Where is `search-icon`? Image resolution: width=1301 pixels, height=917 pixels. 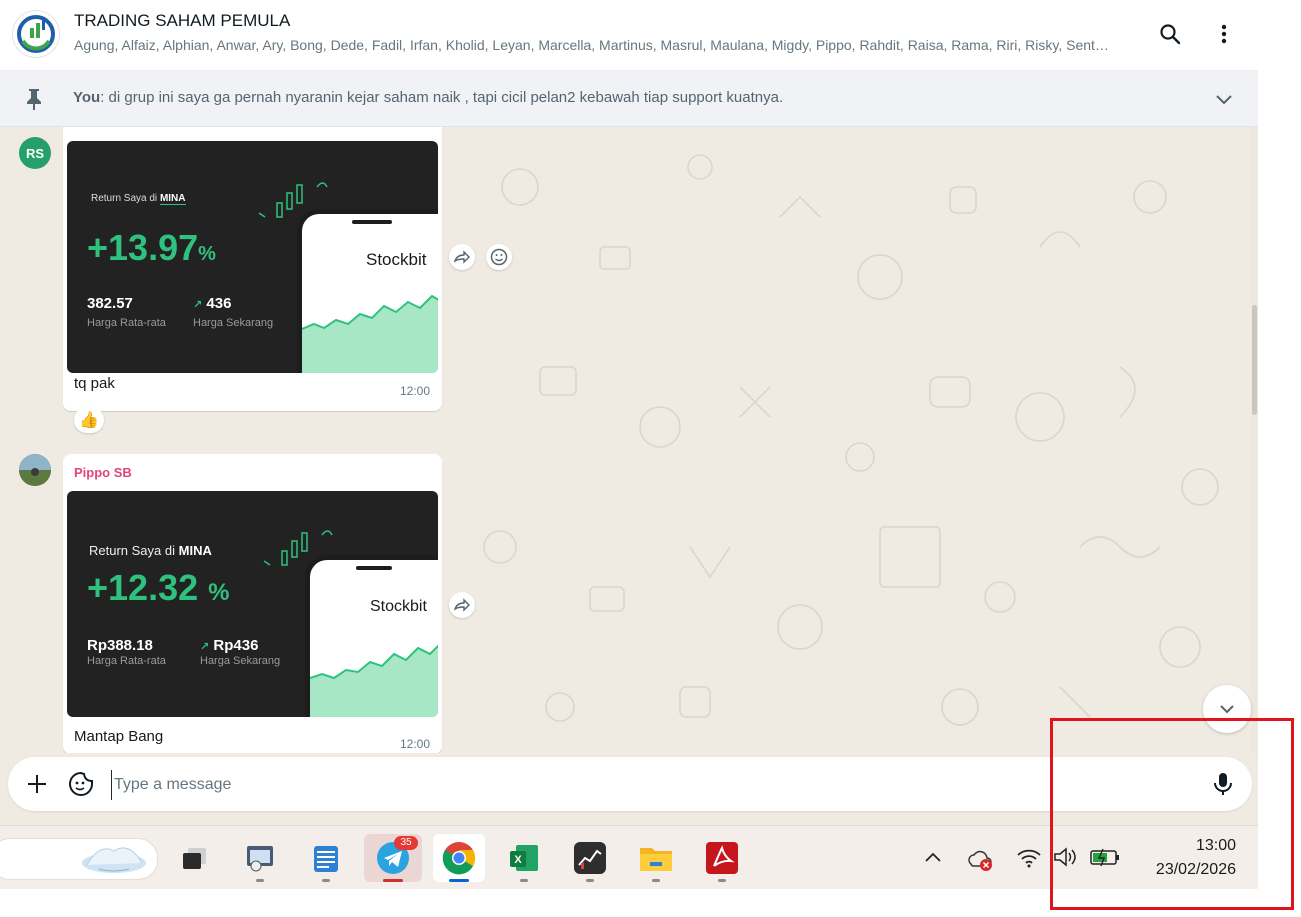 search-icon is located at coordinates (1170, 34).